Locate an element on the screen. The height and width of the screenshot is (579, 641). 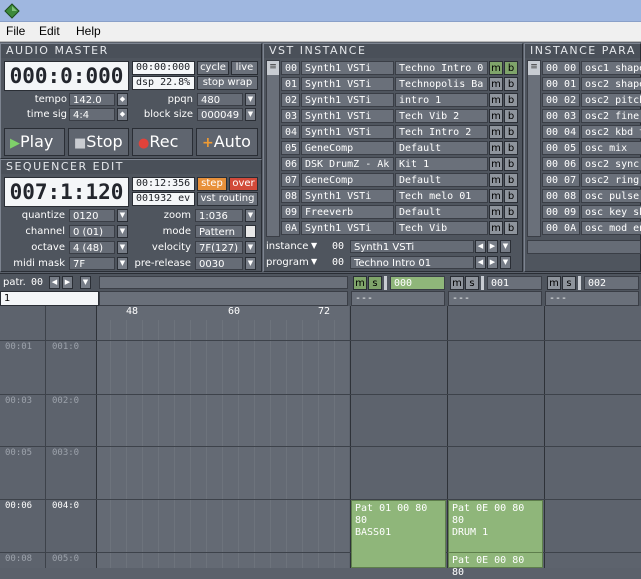
params-scrollbar: ≡ is located at coordinates (534, 148).